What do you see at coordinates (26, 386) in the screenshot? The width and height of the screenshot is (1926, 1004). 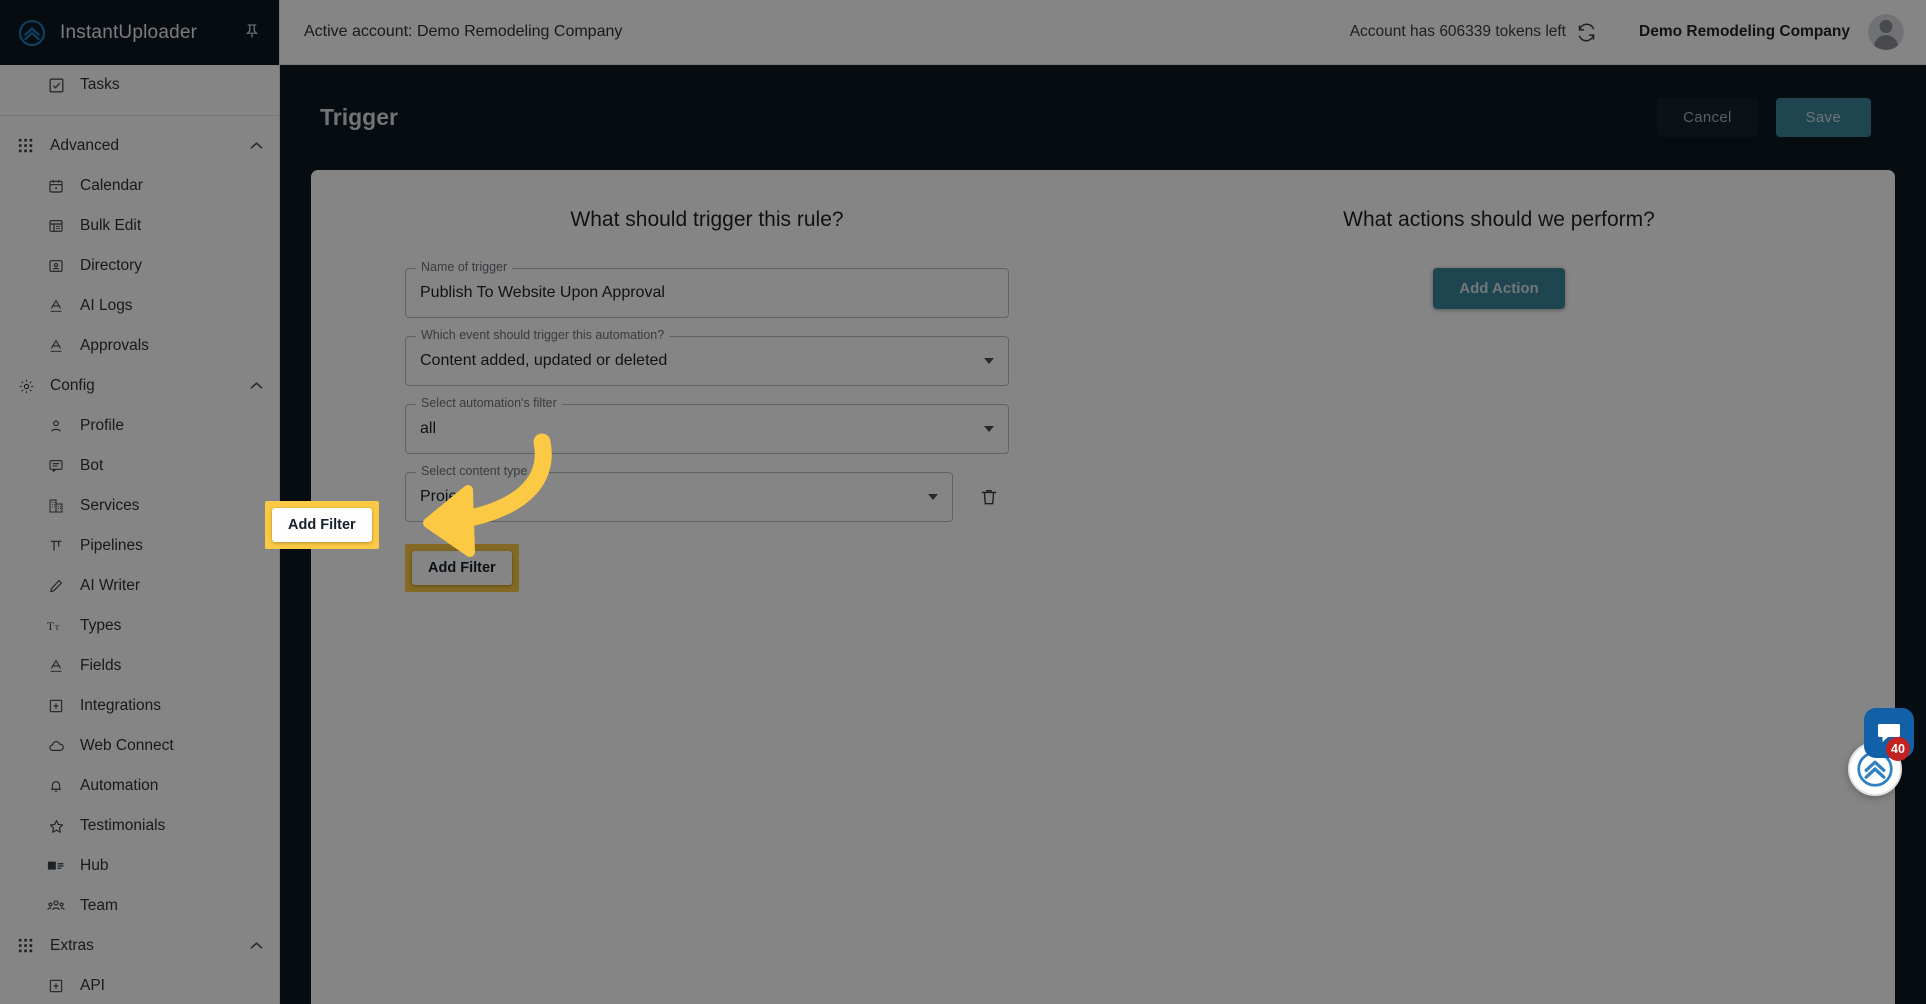 I see `gear-icon` at bounding box center [26, 386].